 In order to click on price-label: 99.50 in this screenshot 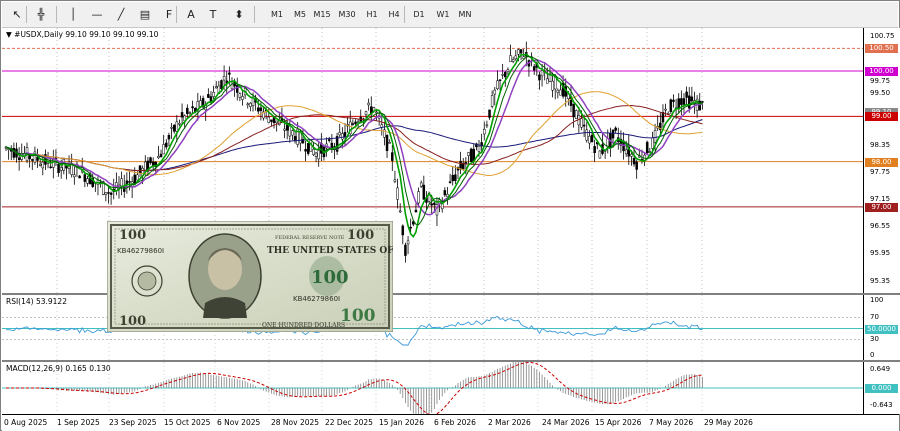, I will do `click(880, 92)`.